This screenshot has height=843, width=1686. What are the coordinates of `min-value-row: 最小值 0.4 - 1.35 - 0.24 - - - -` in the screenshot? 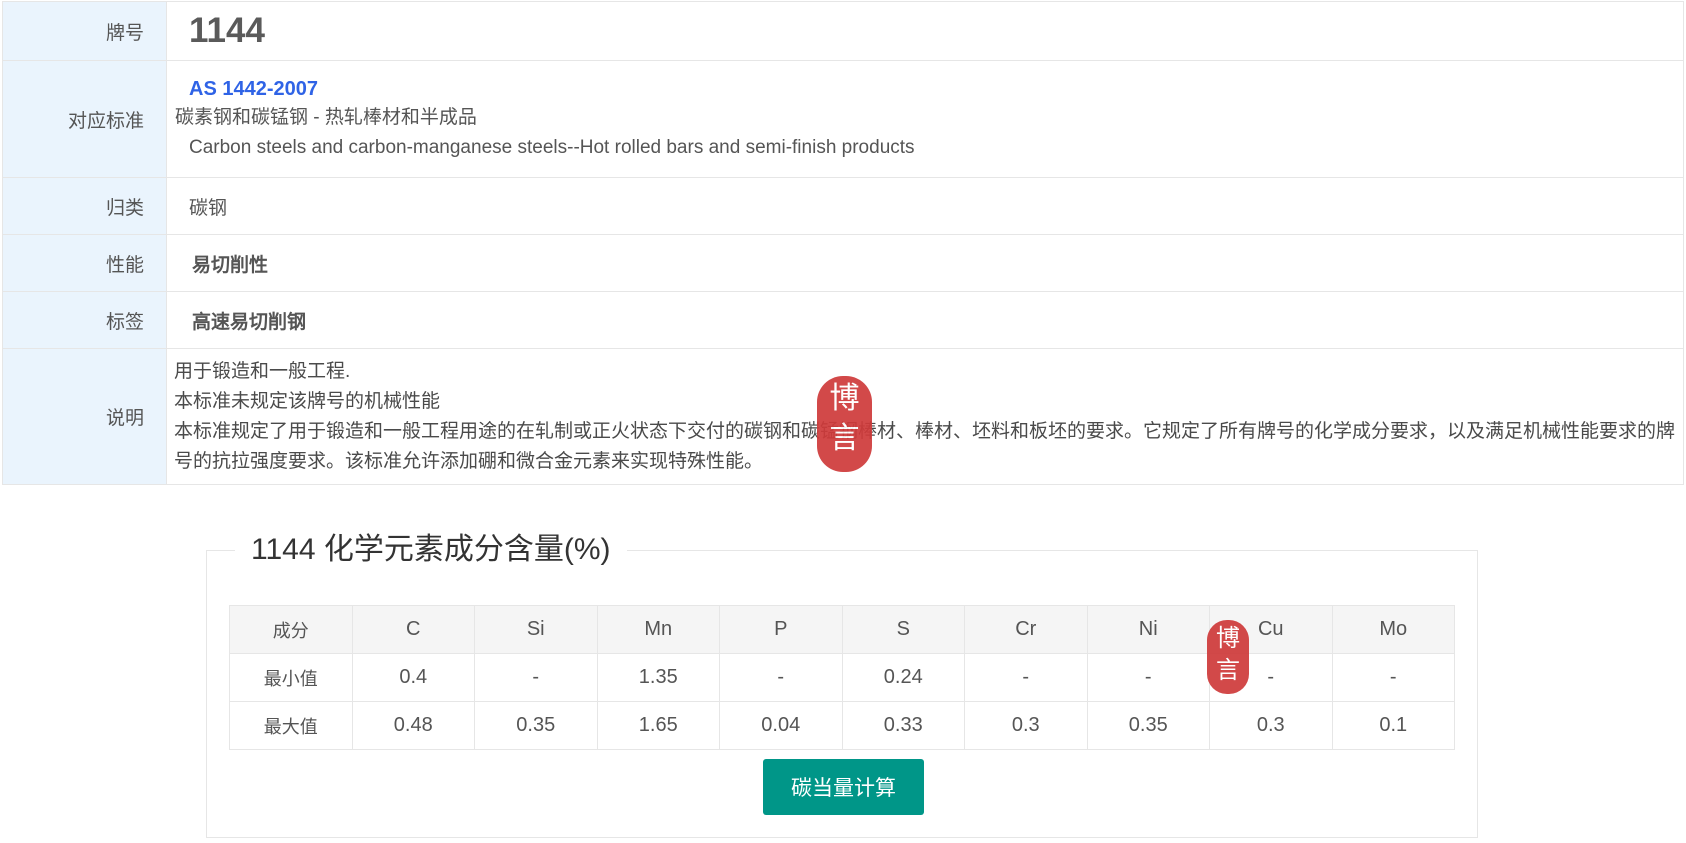 It's located at (842, 677).